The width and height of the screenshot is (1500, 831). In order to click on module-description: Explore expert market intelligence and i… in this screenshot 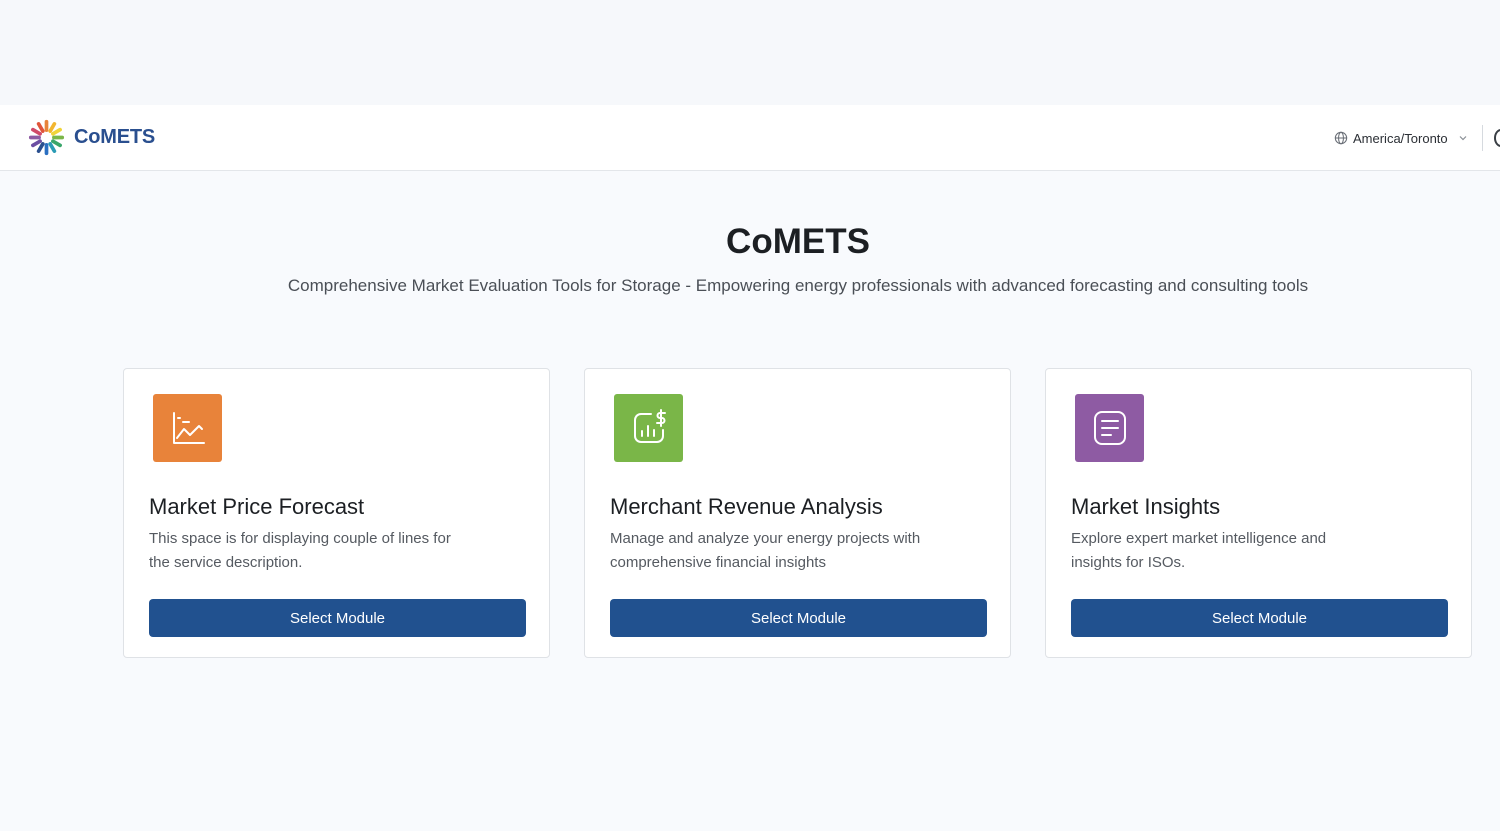, I will do `click(1199, 550)`.